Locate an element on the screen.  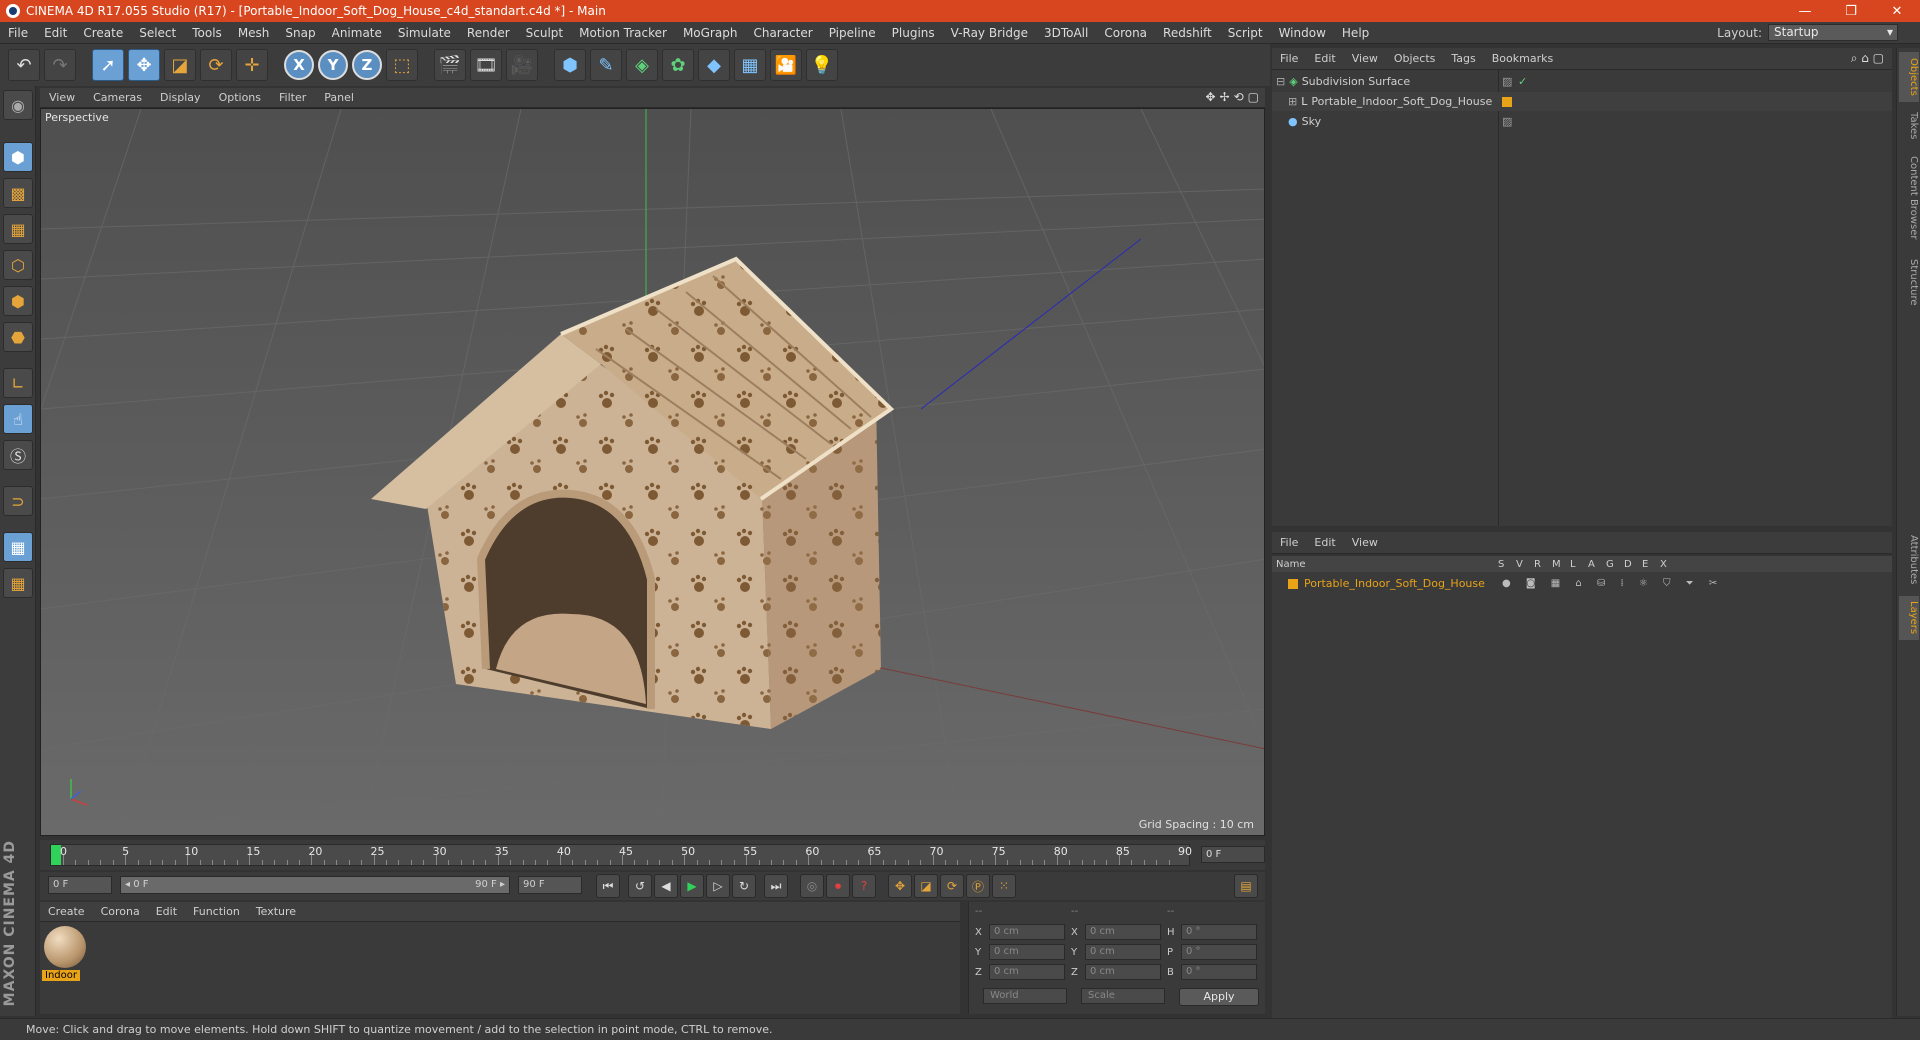
material-menu-edit: Edit is located at coordinates (166, 911).